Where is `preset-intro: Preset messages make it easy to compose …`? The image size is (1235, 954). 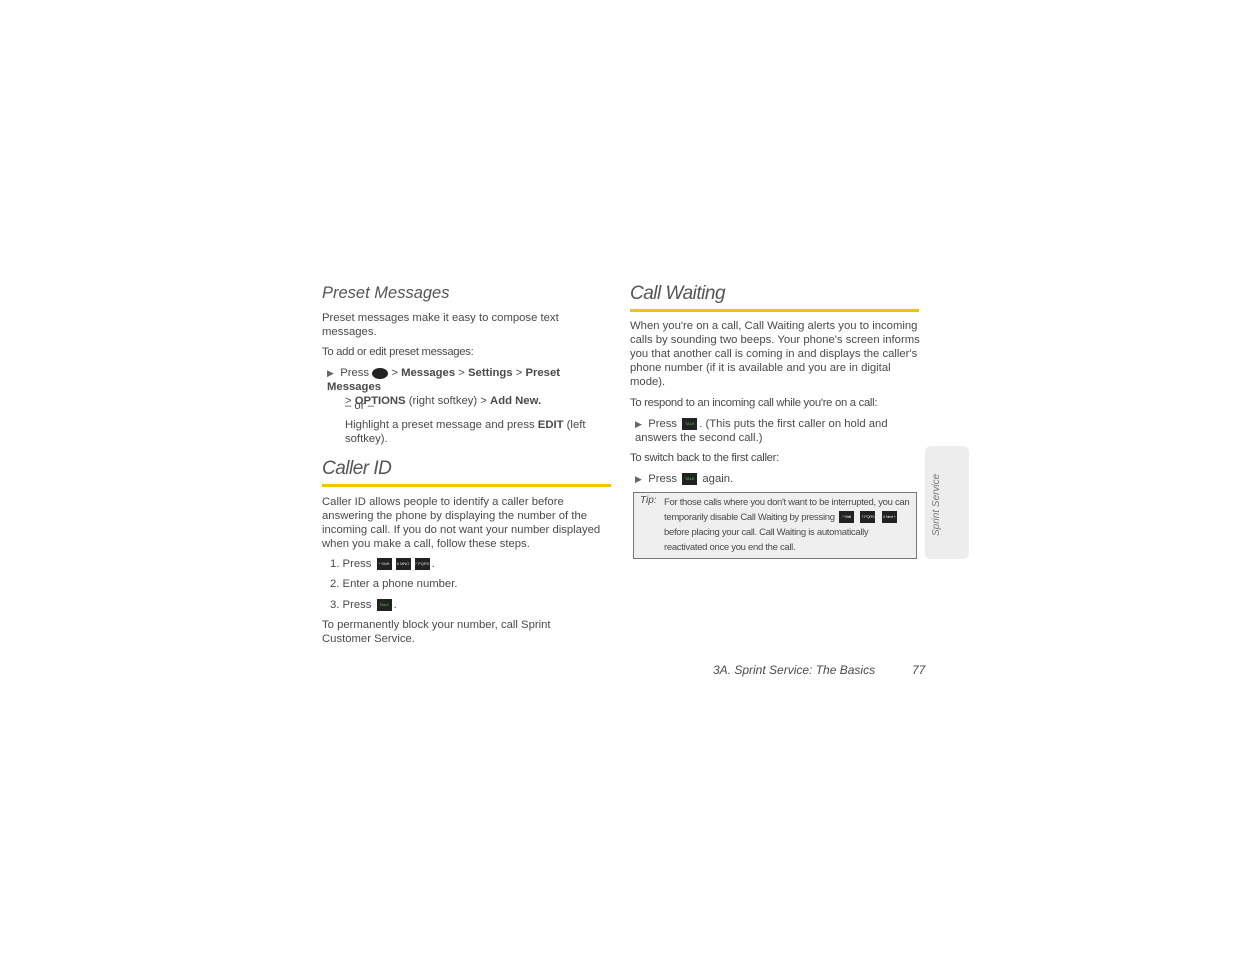
preset-intro: Preset messages make it easy to compose … is located at coordinates (440, 325).